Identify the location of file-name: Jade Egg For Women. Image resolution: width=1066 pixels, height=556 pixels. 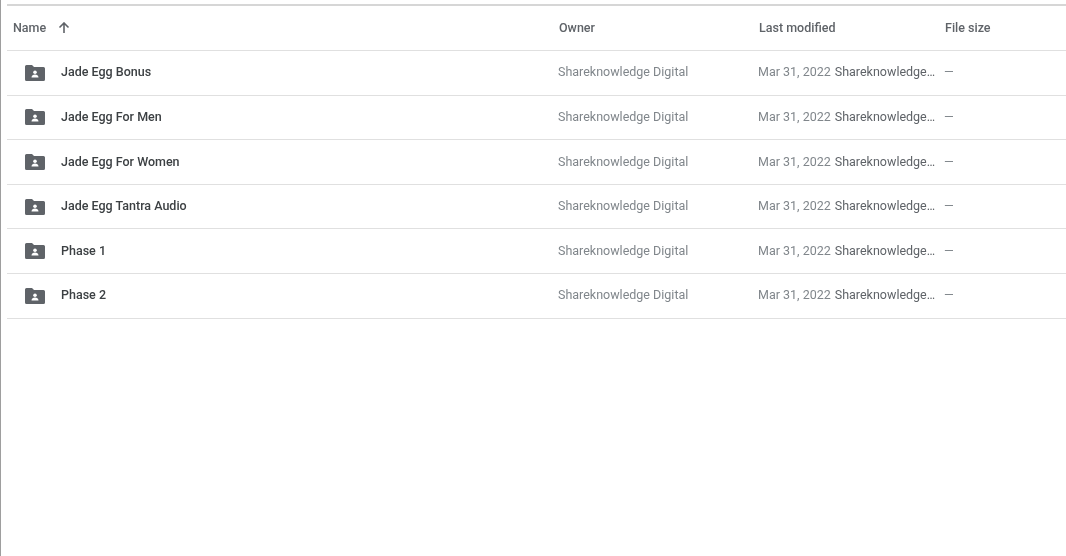
(120, 162).